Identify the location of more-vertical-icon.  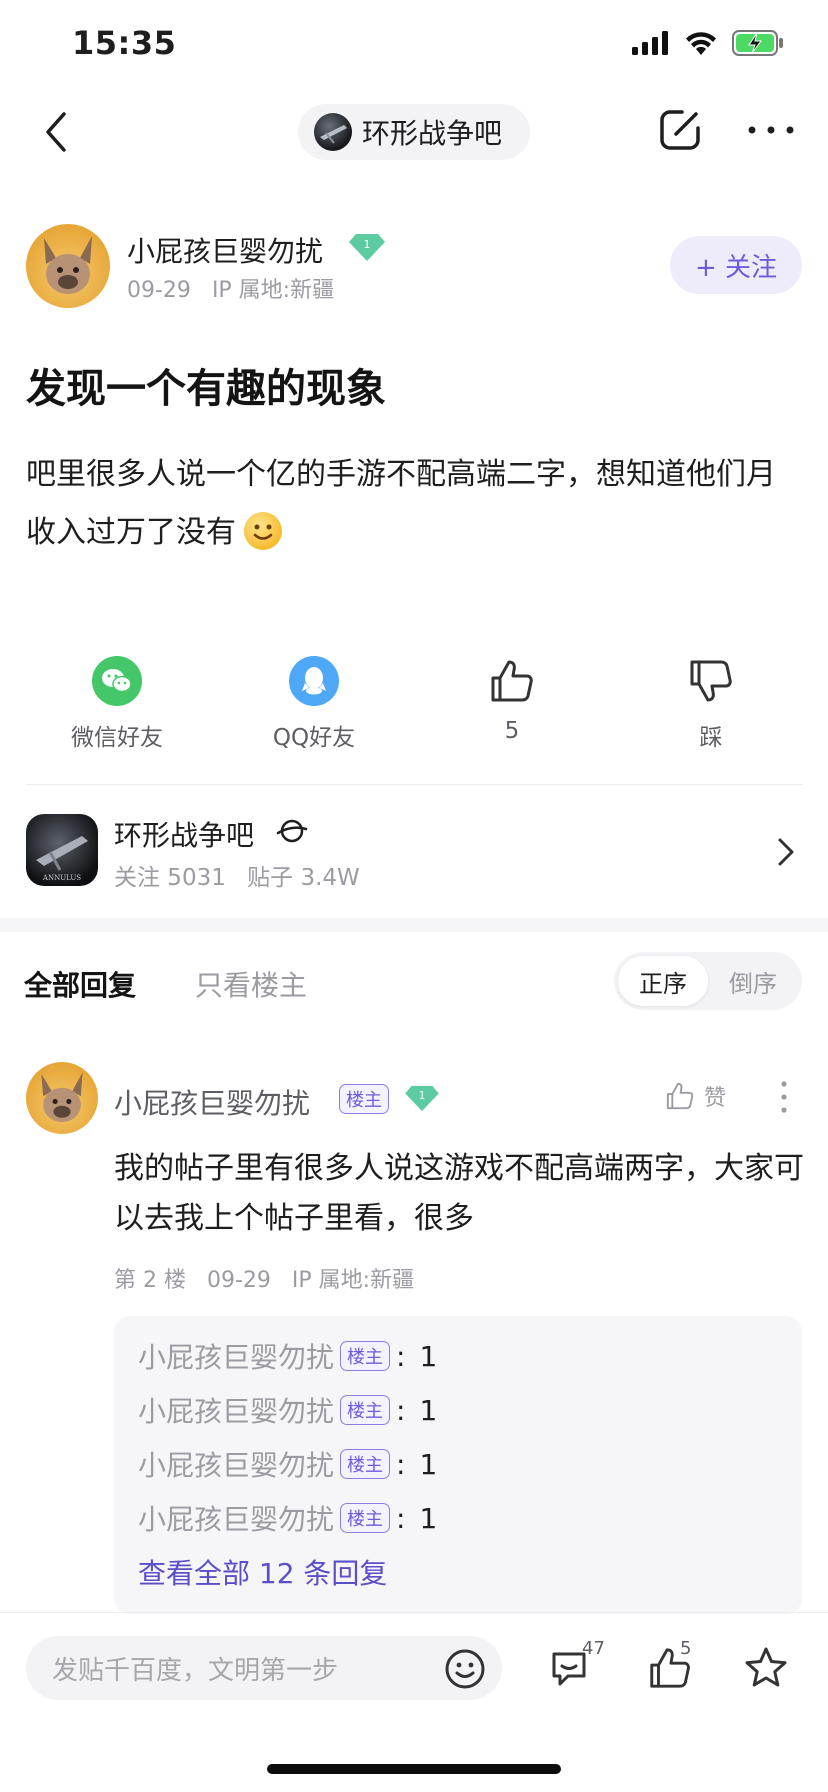
(784, 1097).